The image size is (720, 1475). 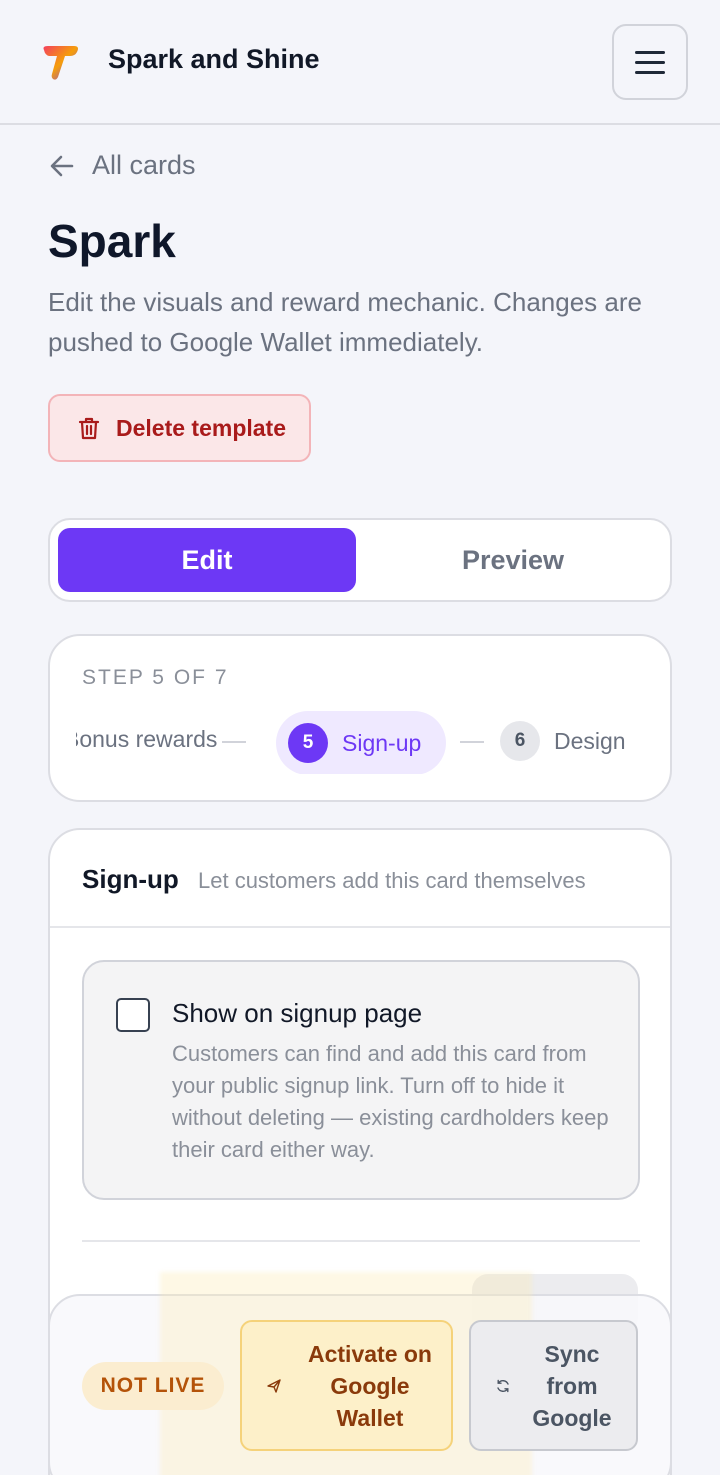 I want to click on step-current: 5 Sign-up, so click(x=361, y=742).